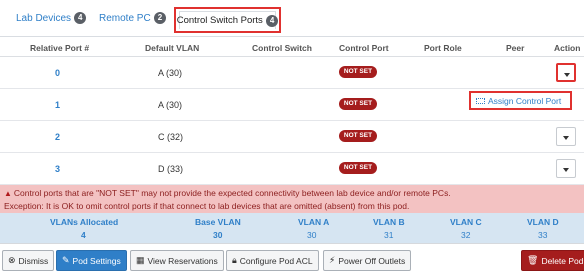  What do you see at coordinates (80, 18) in the screenshot?
I see `tab-lab-devices-count-badge: 4` at bounding box center [80, 18].